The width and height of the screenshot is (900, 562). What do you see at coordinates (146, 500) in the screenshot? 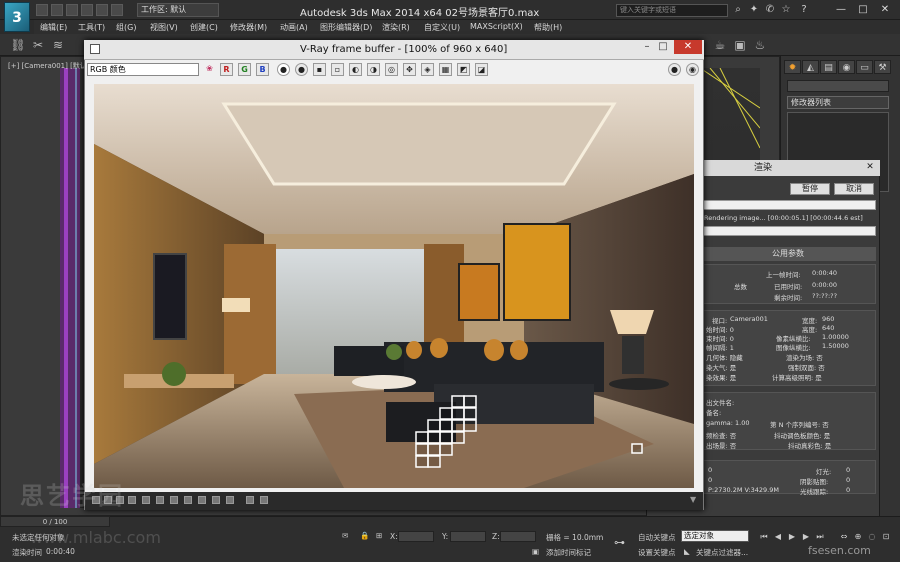
I see `vfb-levels-icon` at bounding box center [146, 500].